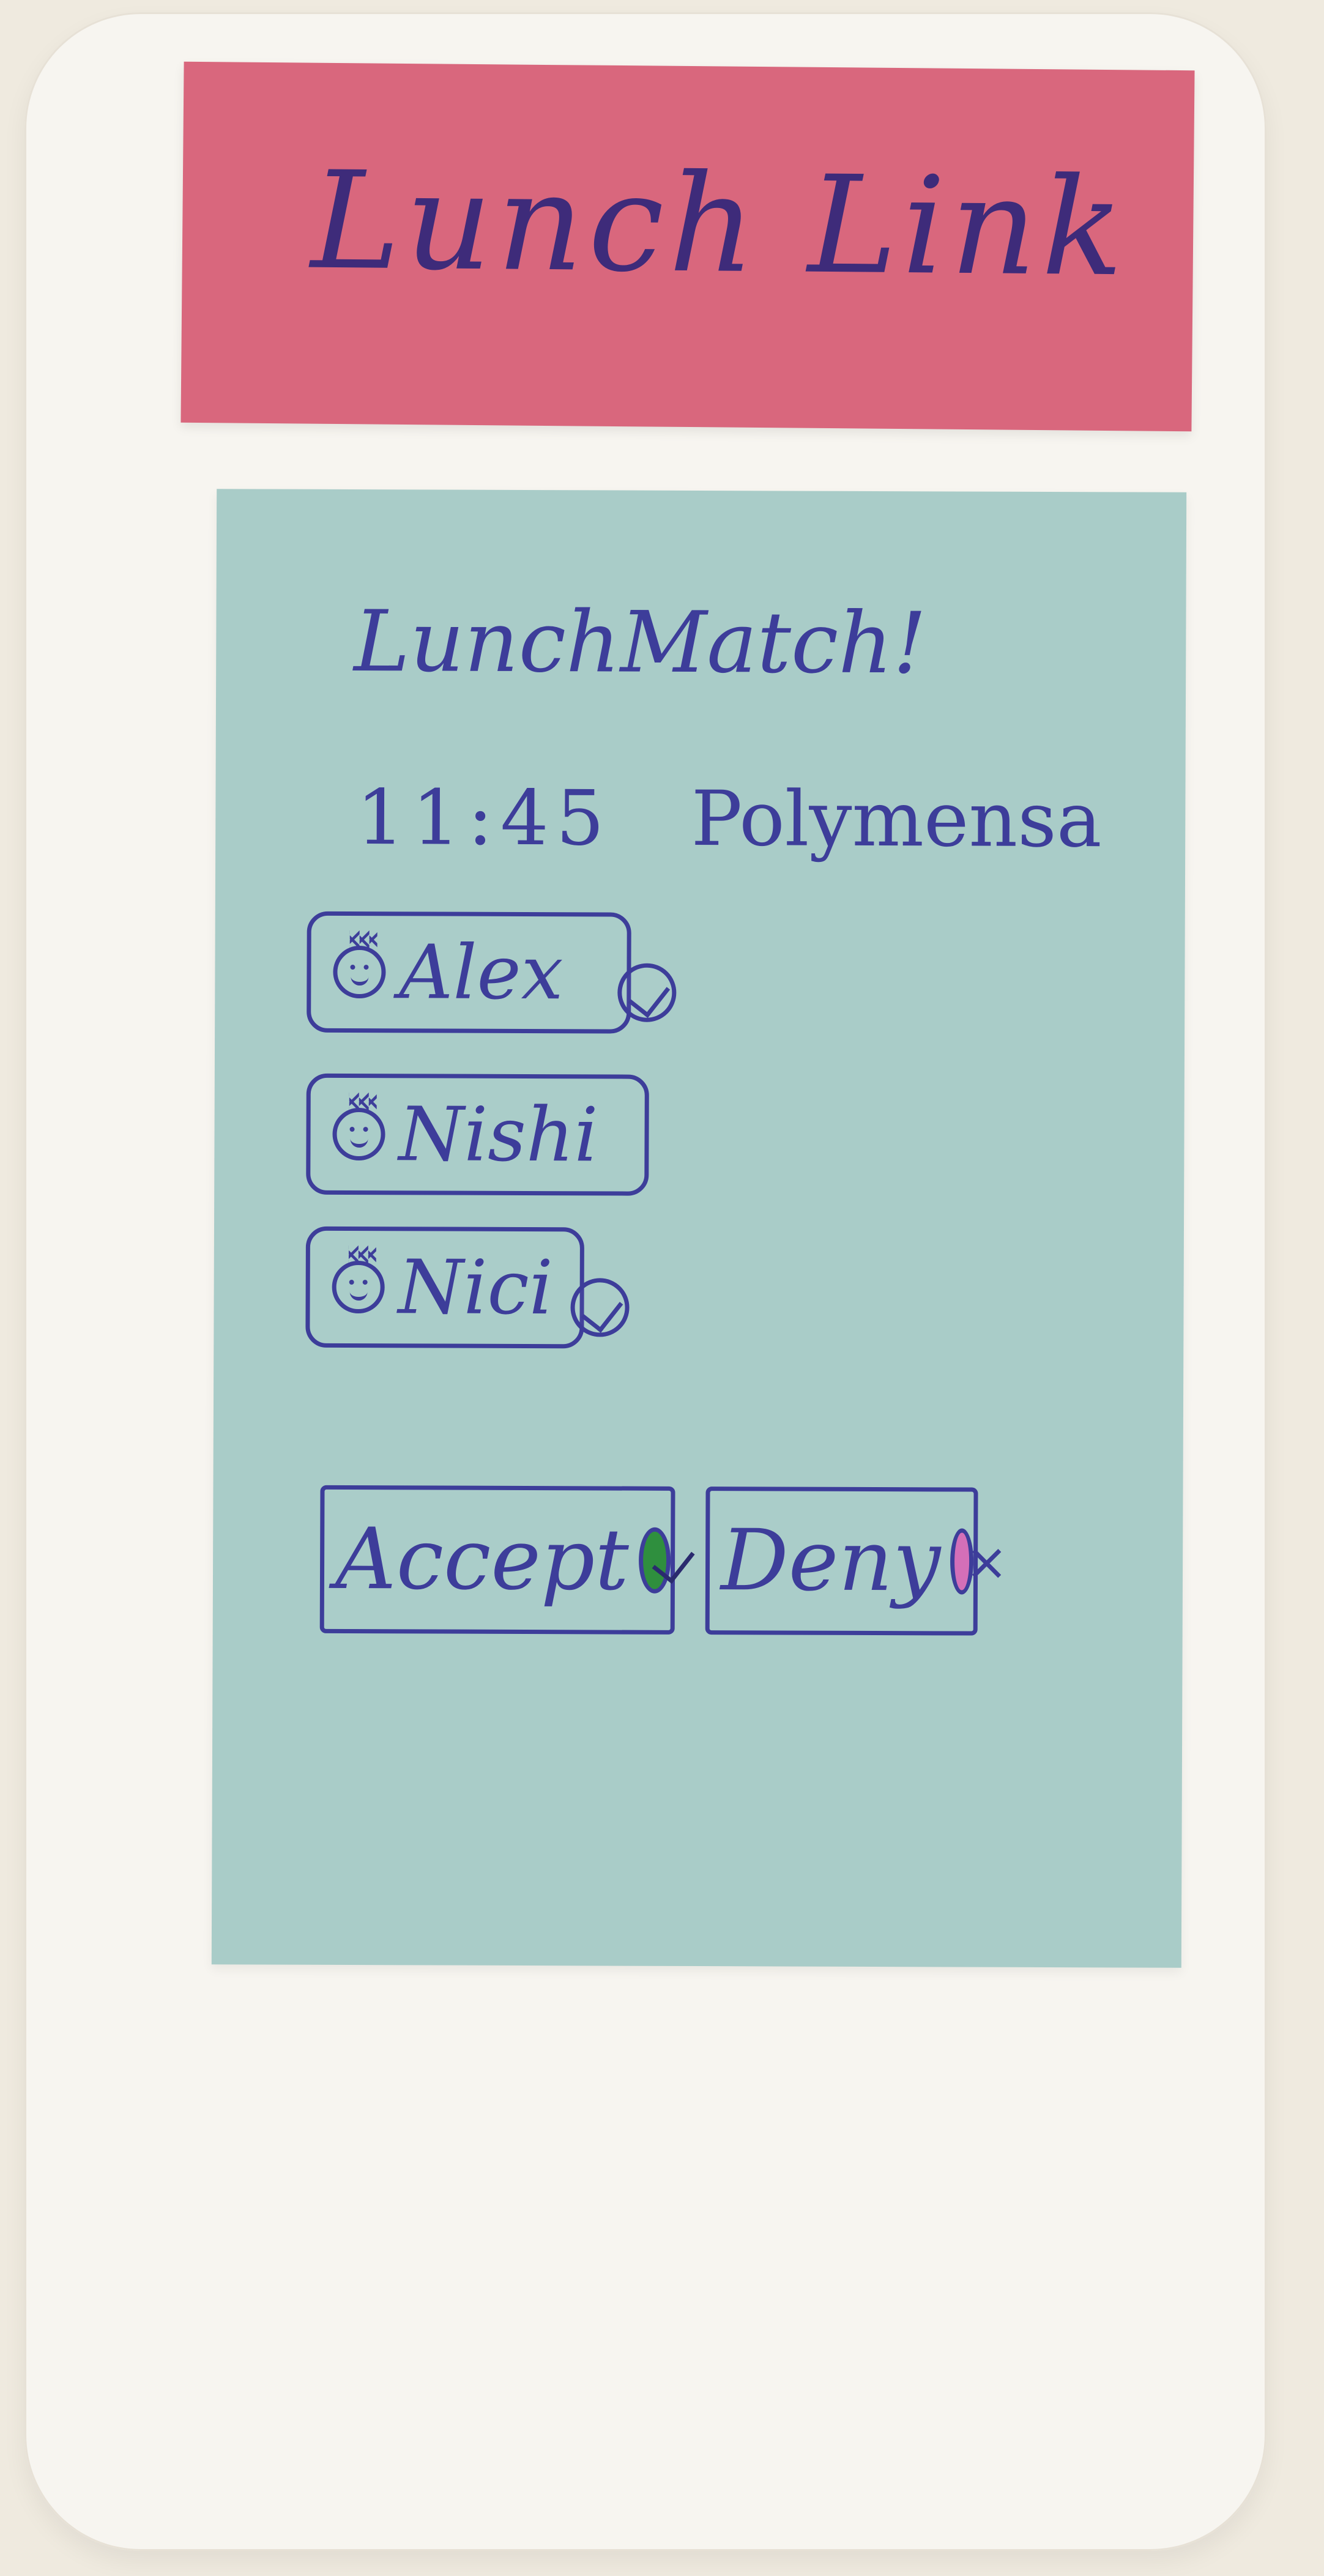 Image resolution: width=1324 pixels, height=2576 pixels. What do you see at coordinates (640, 642) in the screenshot?
I see `page-title: LunchMatch!` at bounding box center [640, 642].